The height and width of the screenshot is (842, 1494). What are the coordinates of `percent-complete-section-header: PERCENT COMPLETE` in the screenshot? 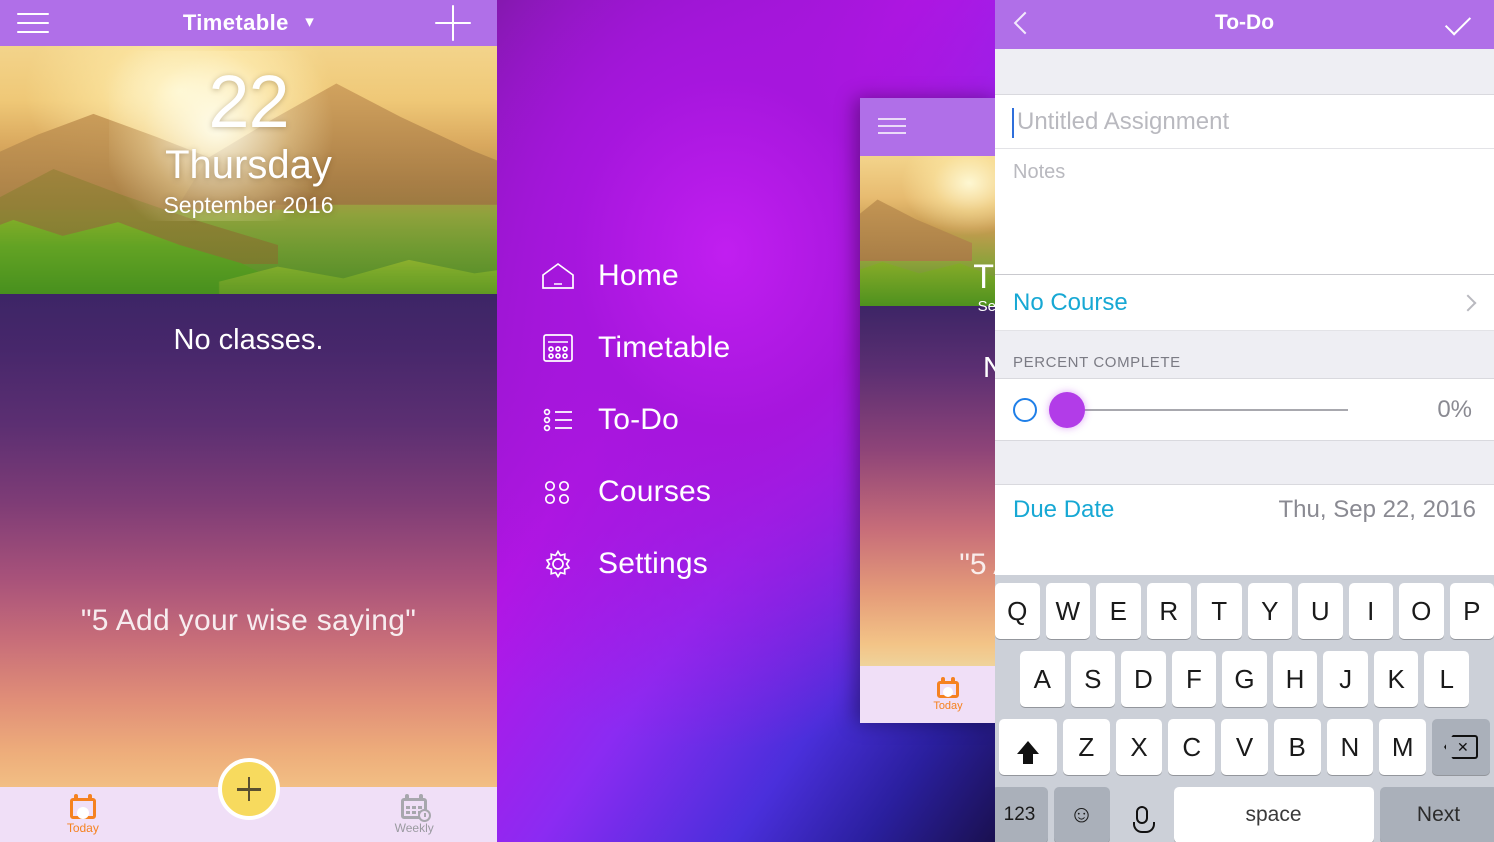 It's located at (1244, 355).